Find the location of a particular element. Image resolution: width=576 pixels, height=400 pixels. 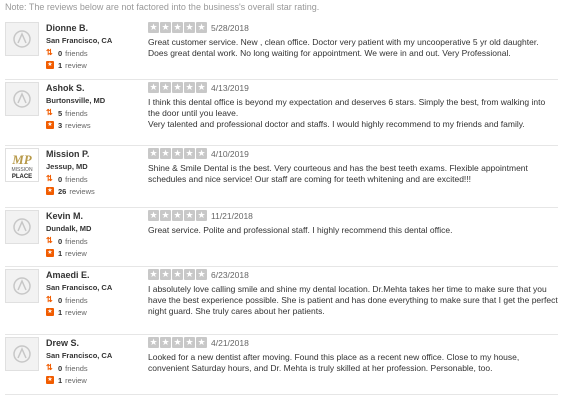

user-name: Mission P. is located at coordinates (67, 154).